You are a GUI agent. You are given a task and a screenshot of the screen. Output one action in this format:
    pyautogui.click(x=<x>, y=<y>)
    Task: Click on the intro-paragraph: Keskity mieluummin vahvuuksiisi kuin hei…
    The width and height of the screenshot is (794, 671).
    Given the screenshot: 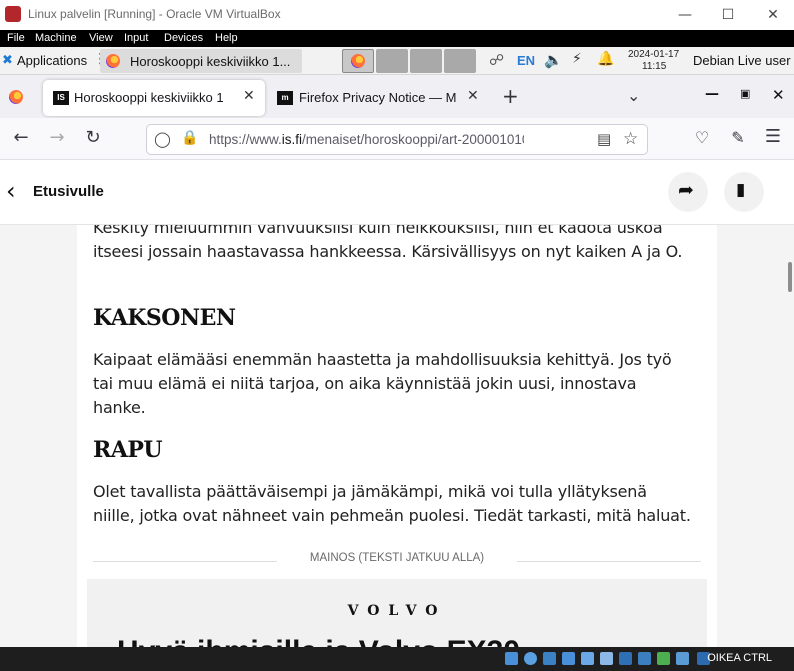 What is the action you would take?
    pyautogui.click(x=388, y=243)
    